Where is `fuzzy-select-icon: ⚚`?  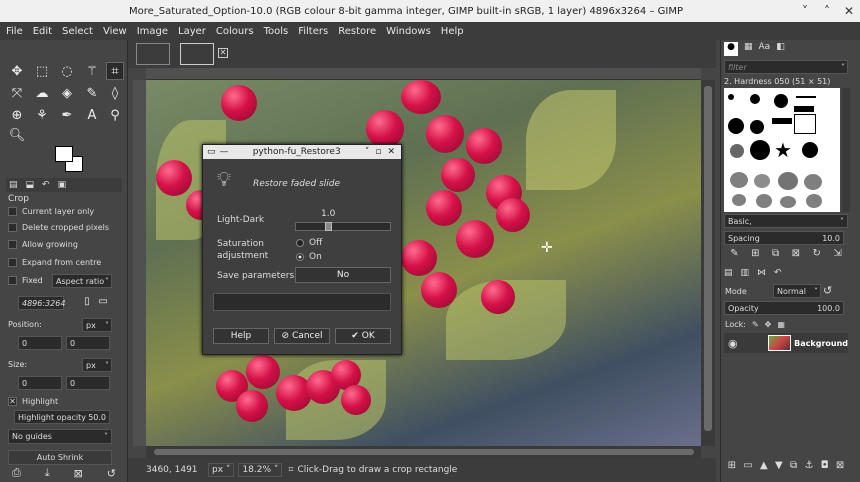
fuzzy-select-icon: ⚚ is located at coordinates (92, 71).